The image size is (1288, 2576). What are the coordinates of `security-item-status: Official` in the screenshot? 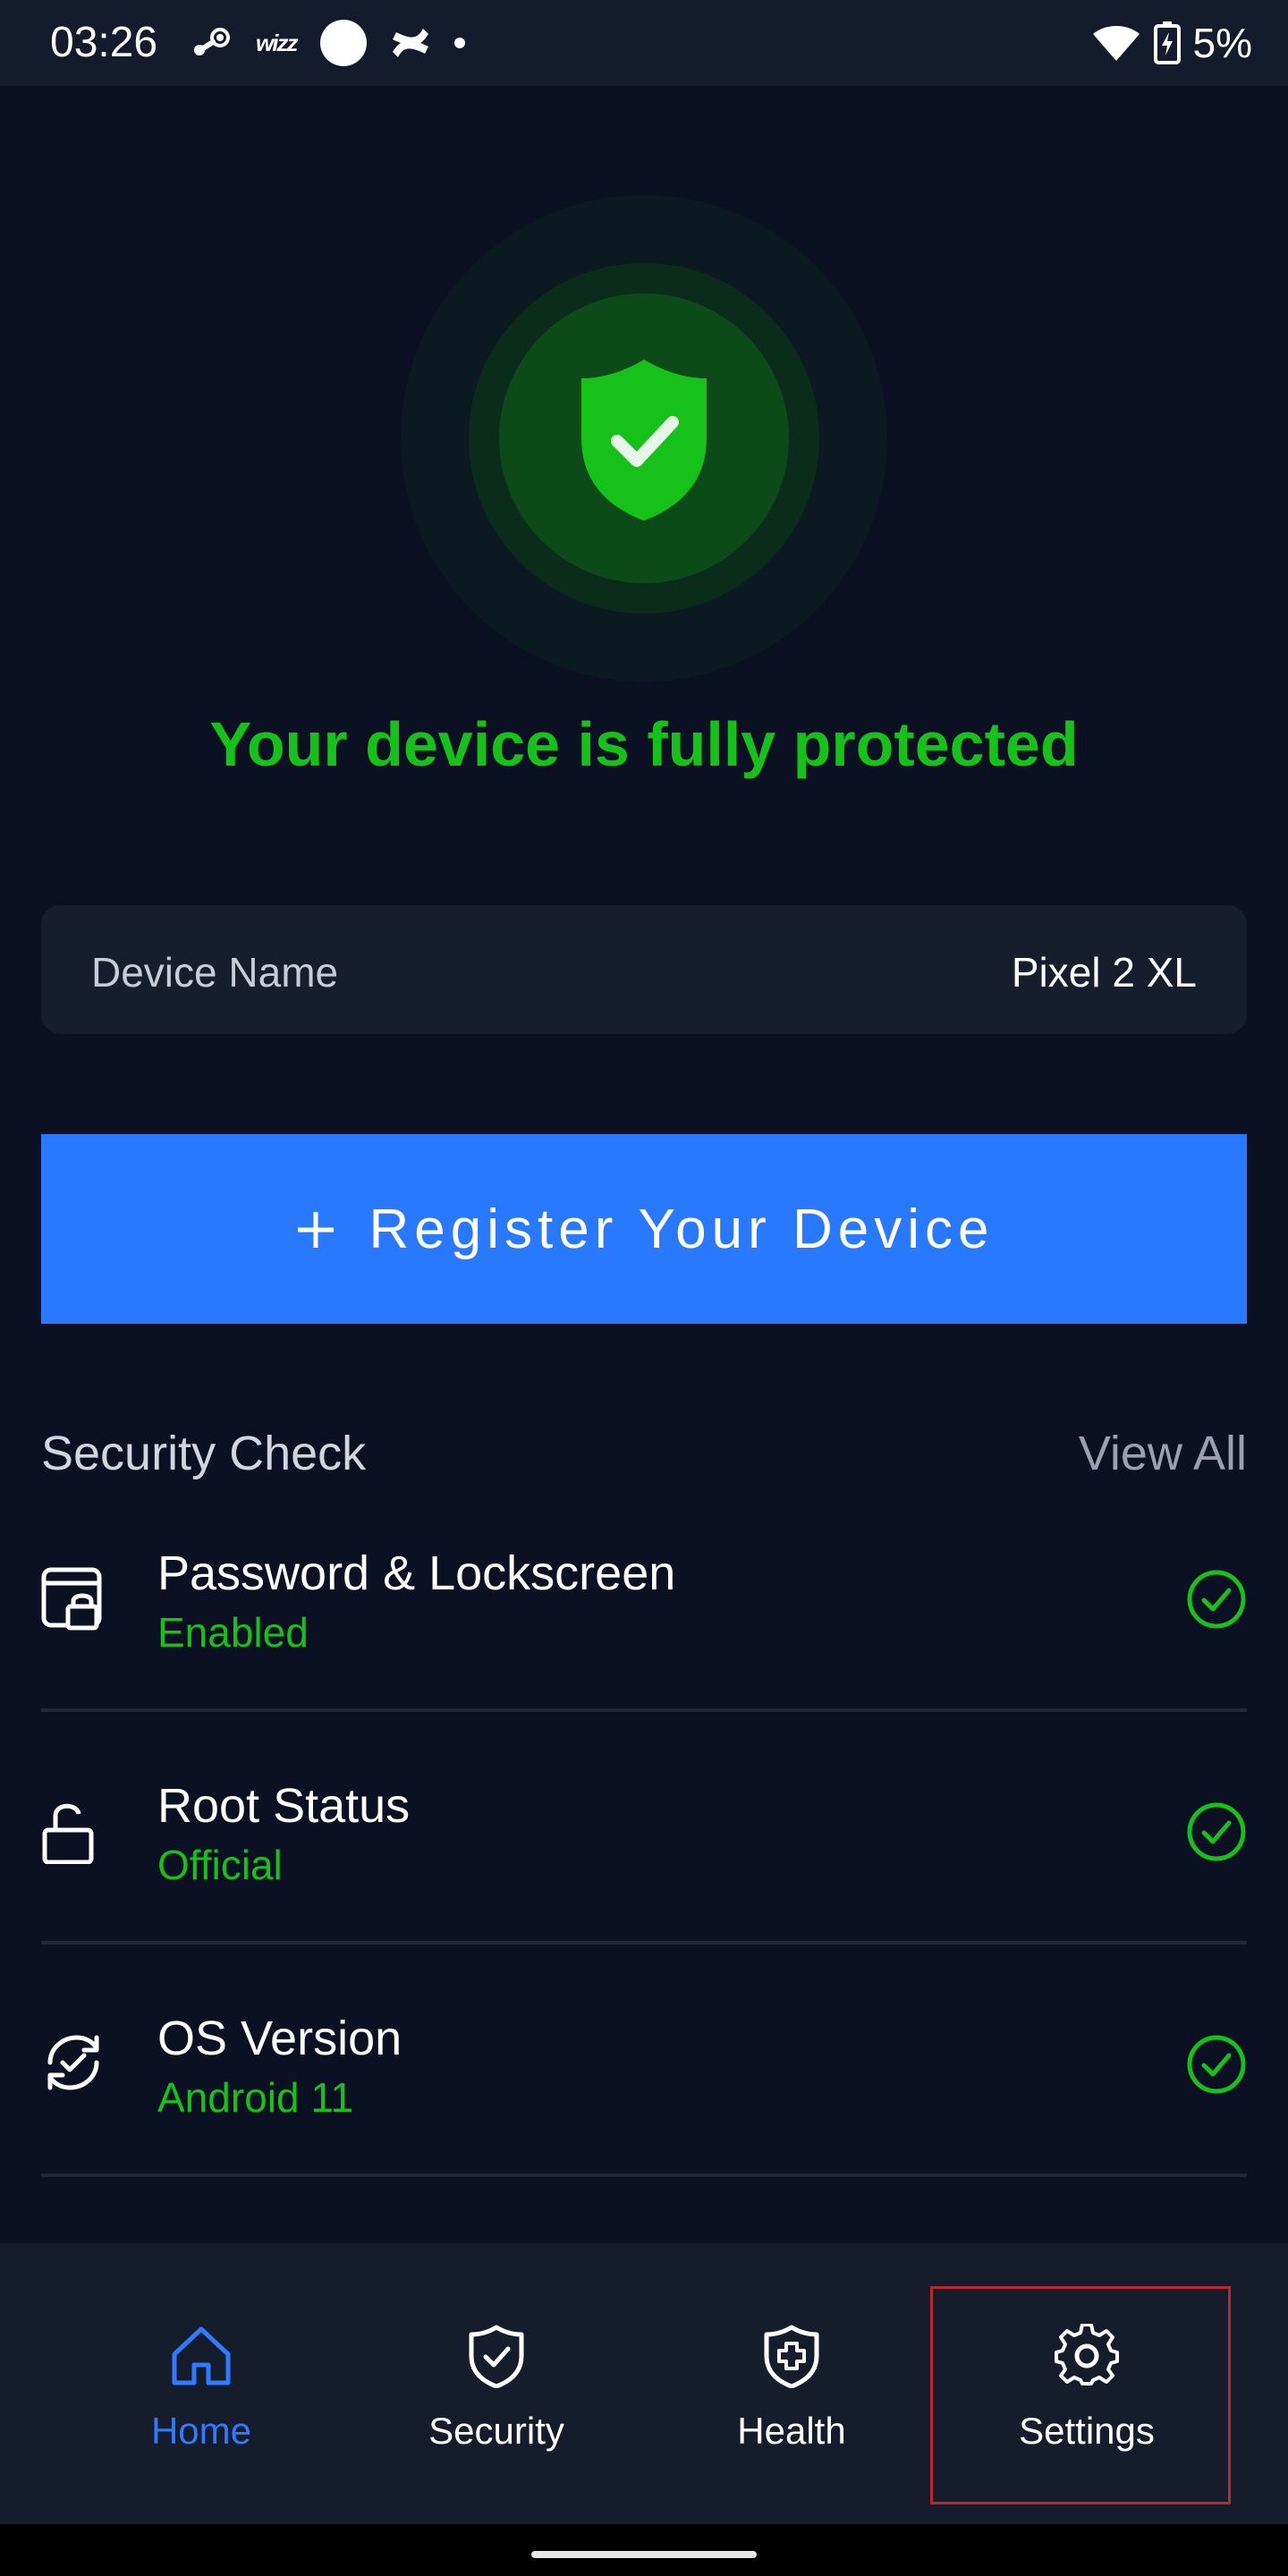 It's located at (220, 1865).